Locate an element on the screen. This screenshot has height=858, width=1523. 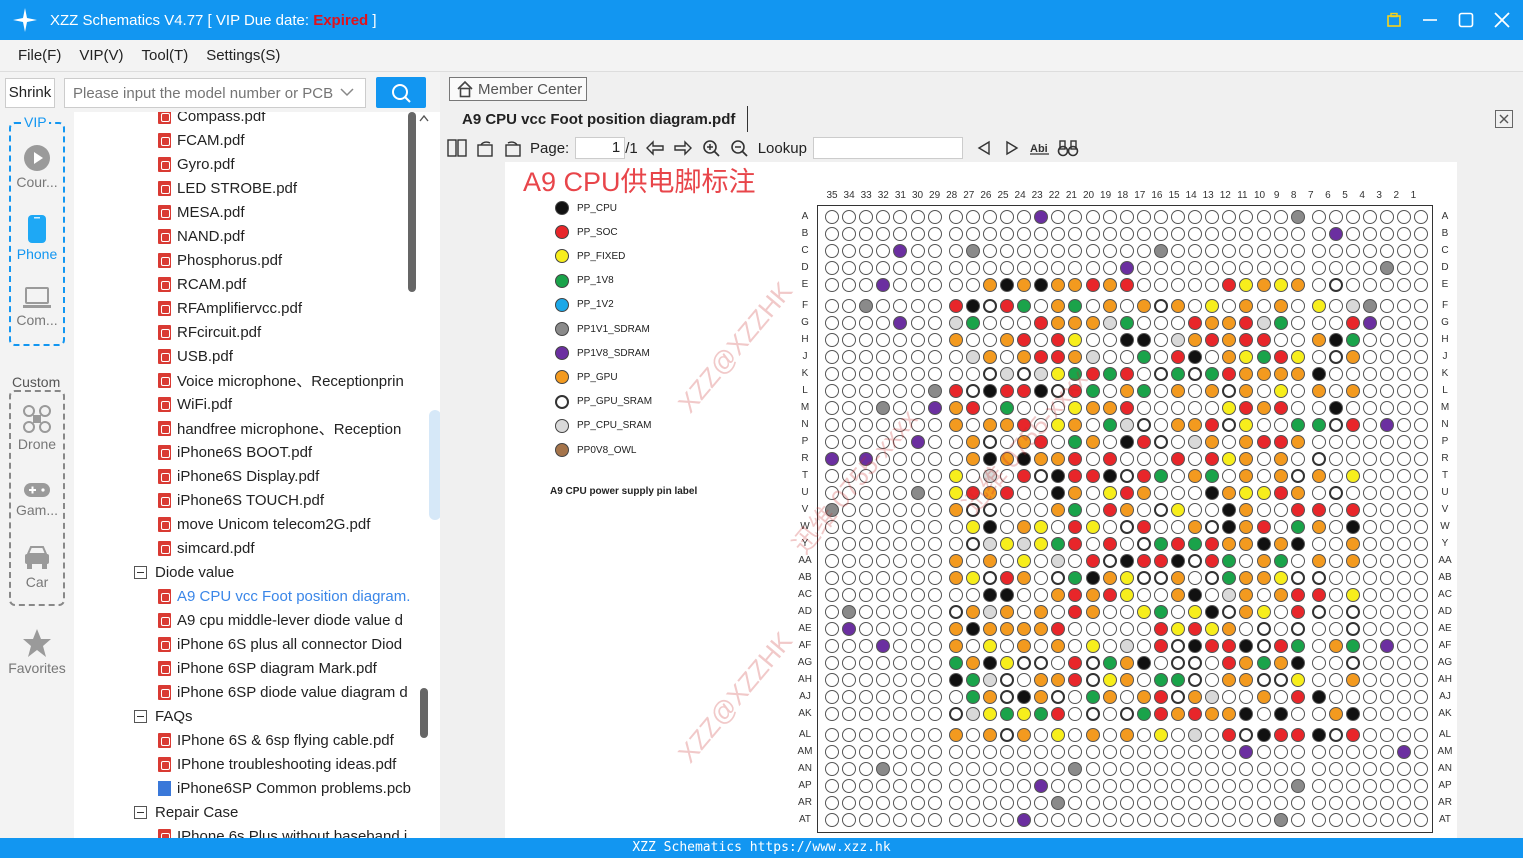
column-label: 22 is located at coordinates (1054, 195).